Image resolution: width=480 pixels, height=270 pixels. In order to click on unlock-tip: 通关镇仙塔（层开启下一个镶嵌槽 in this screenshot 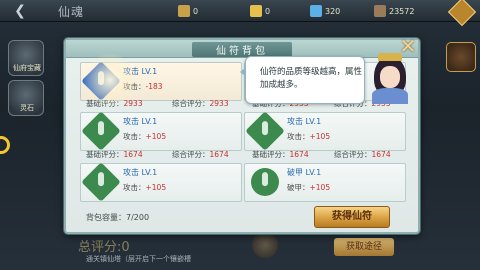, I will do `click(138, 259)`.